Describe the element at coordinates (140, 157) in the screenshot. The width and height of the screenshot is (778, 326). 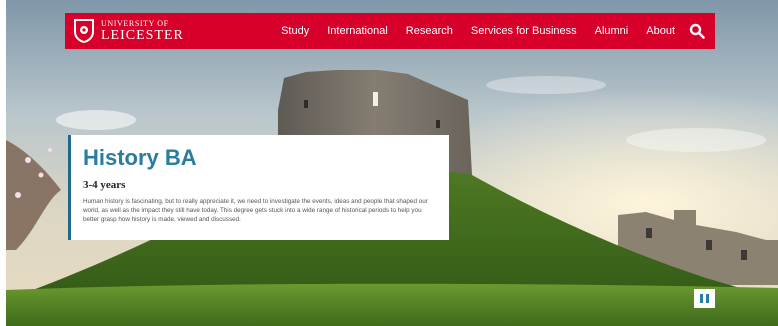
I see `course-title: History BA` at that location.